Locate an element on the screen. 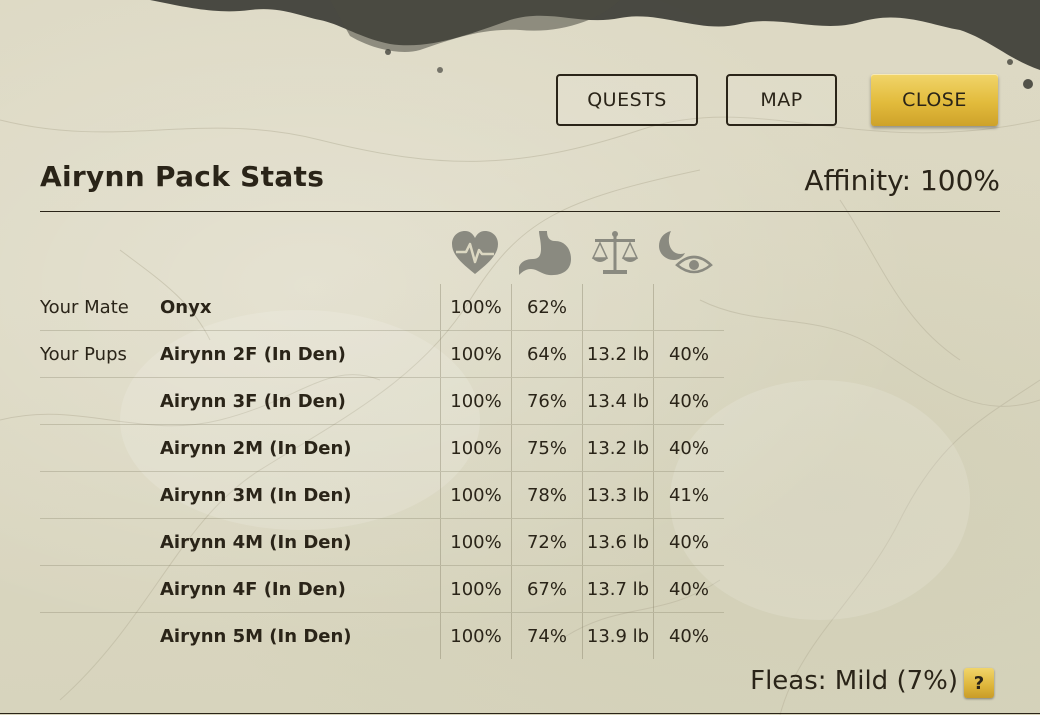 Image resolution: width=1040 pixels, height=715 pixels. health-icon is located at coordinates (475, 253).